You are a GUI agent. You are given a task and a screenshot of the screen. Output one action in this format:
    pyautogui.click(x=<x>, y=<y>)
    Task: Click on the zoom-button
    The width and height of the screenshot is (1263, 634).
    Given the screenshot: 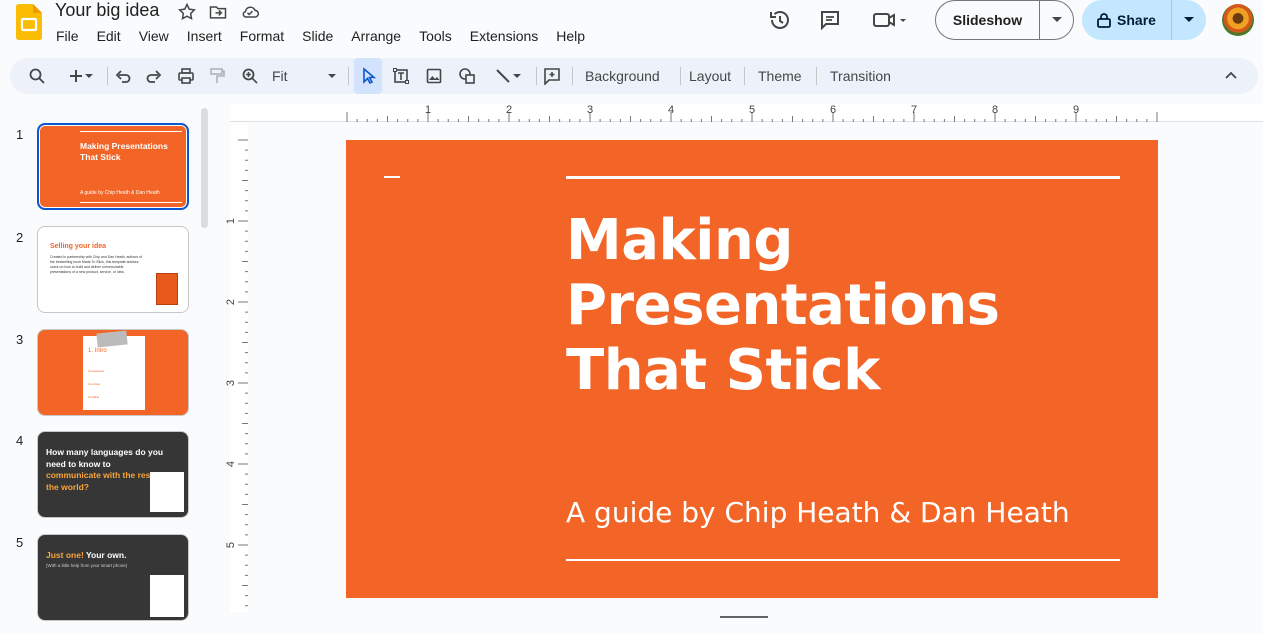 What is the action you would take?
    pyautogui.click(x=250, y=76)
    